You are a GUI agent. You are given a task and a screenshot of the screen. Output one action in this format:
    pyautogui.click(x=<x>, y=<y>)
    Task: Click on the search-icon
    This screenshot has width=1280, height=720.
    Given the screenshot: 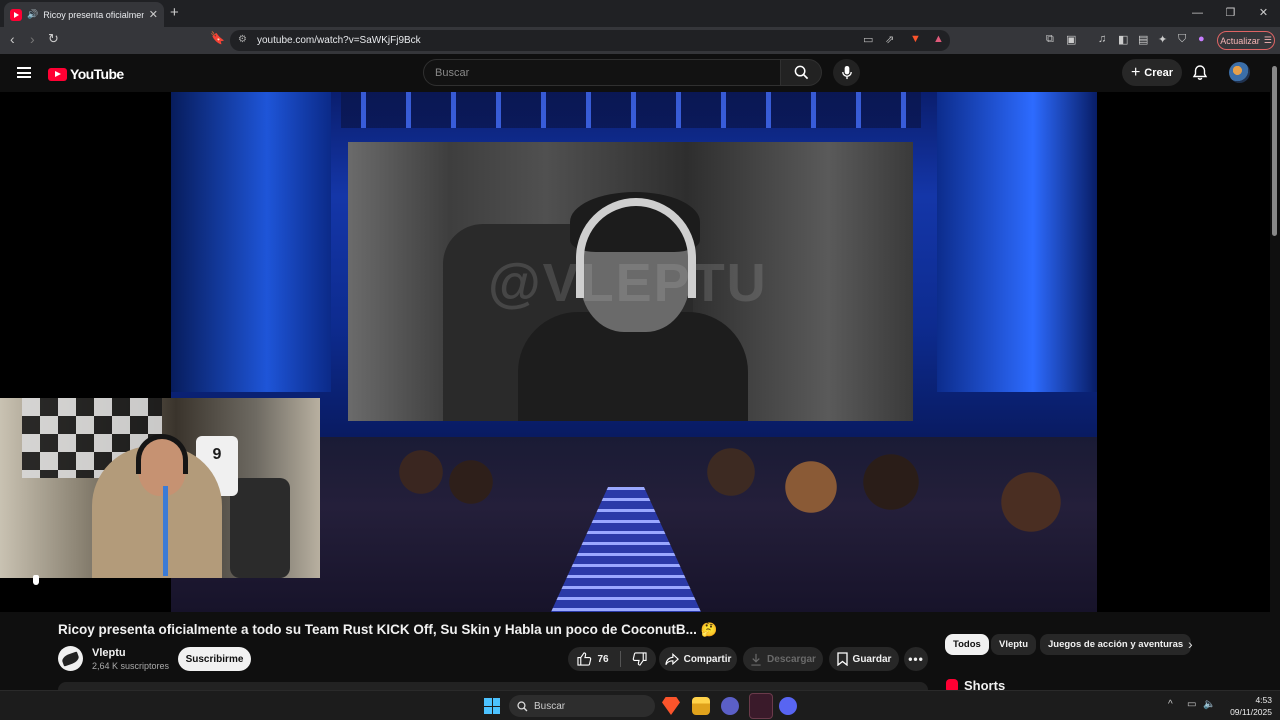 What is the action you would take?
    pyautogui.click(x=801, y=72)
    